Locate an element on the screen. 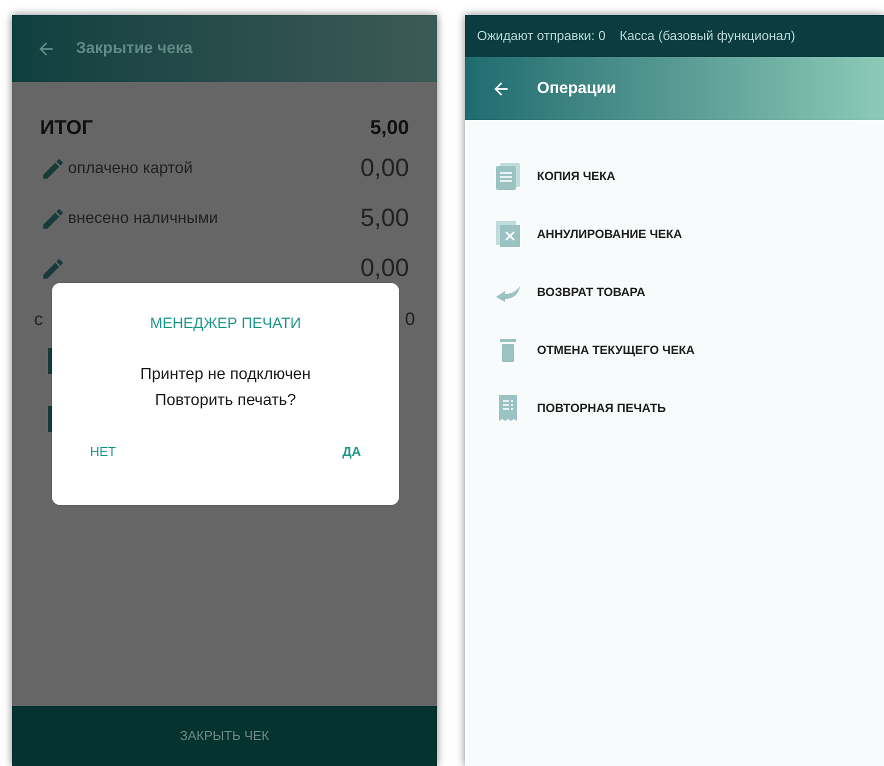 Image resolution: width=884 pixels, height=766 pixels. payment-value: 5,00 is located at coordinates (384, 218).